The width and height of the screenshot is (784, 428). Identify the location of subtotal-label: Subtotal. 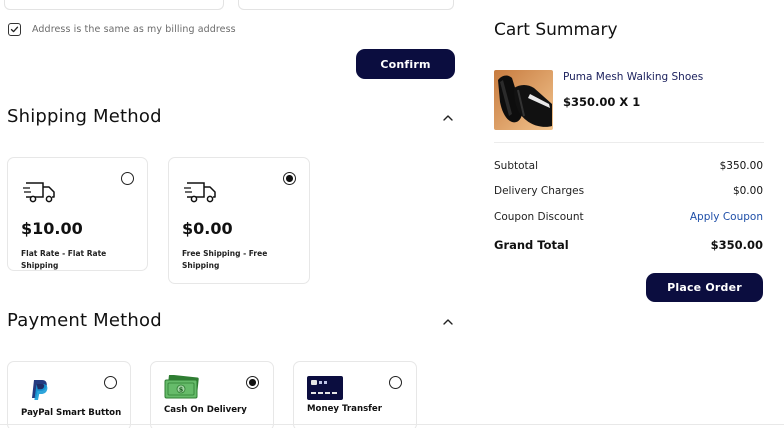
(516, 166).